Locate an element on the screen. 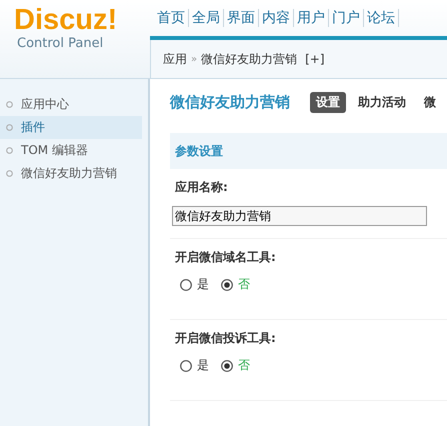  breadcrumb-current: 微信好友助力营销 is located at coordinates (249, 59).